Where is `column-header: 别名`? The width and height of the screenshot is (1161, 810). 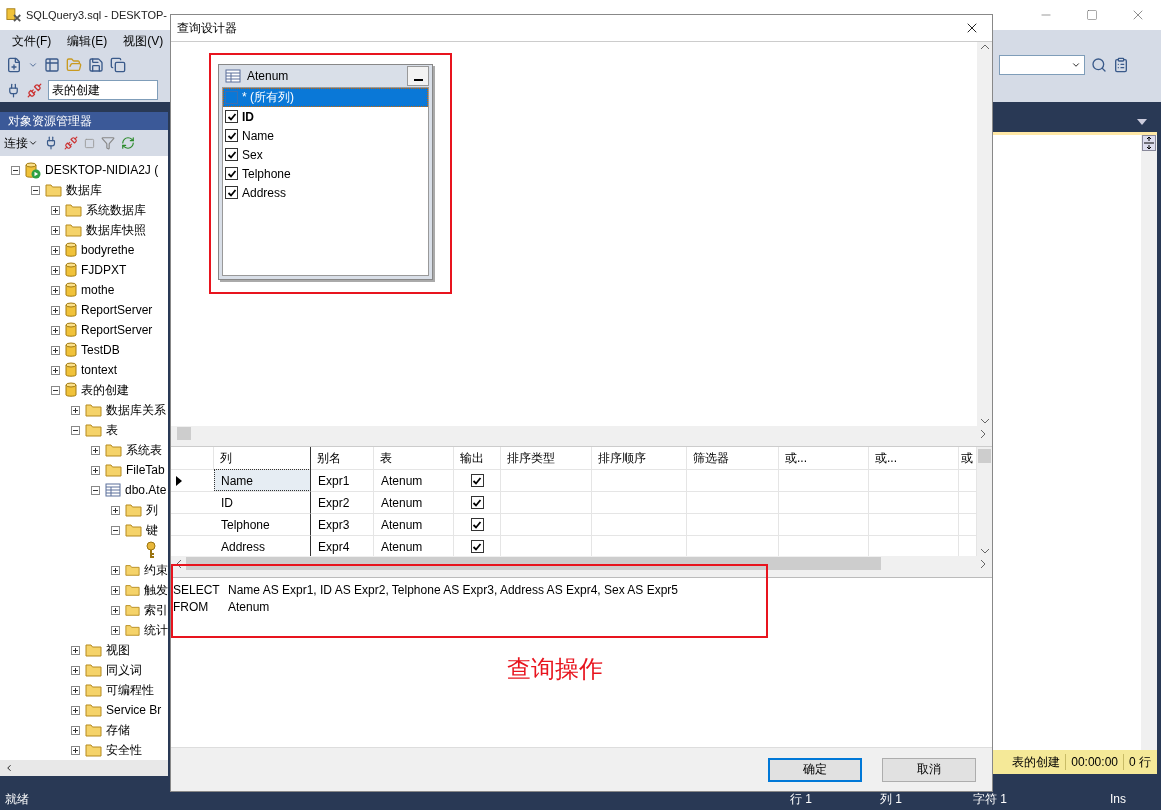 column-header: 别名 is located at coordinates (342, 458).